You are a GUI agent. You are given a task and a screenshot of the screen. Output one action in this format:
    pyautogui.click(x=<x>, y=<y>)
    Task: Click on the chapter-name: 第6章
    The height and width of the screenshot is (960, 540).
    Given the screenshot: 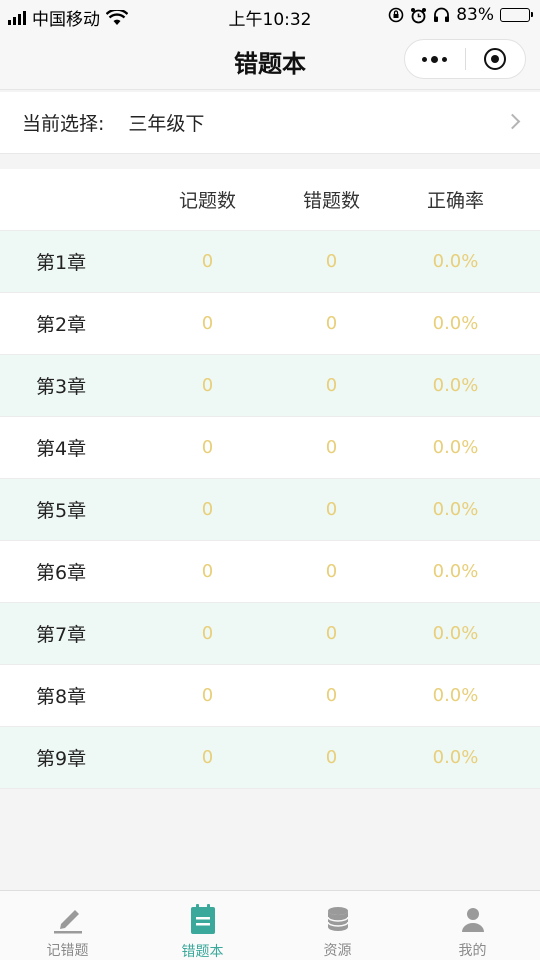 What is the action you would take?
    pyautogui.click(x=61, y=573)
    